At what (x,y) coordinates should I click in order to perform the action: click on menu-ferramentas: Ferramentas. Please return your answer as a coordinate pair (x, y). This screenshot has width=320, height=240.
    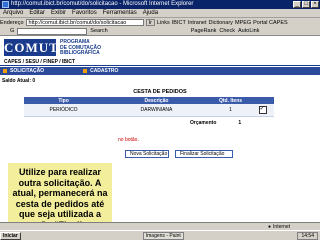
    Looking at the image, I should click on (120, 13).